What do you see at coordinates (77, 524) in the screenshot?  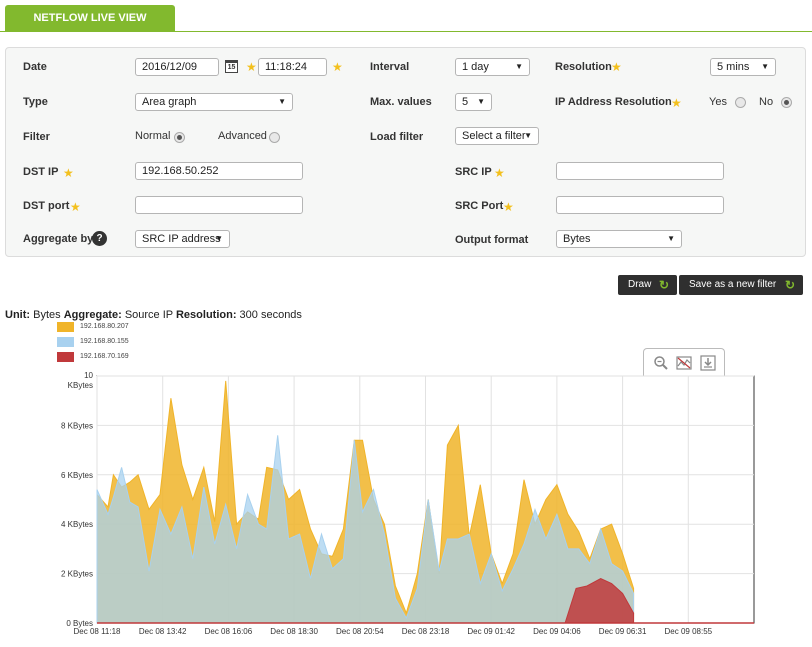 I see `y-tick-label: 4 KBytes` at bounding box center [77, 524].